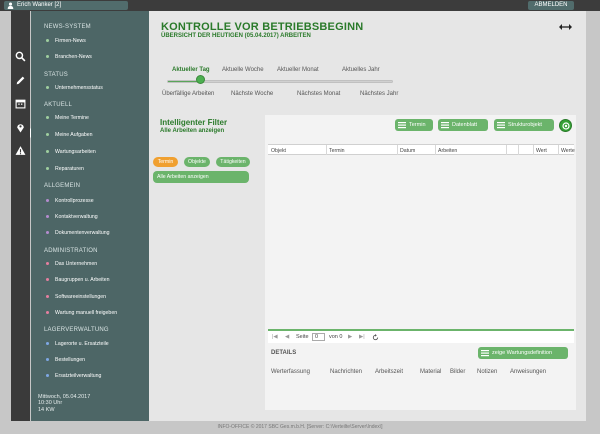 The width and height of the screenshot is (600, 434). Describe the element at coordinates (70, 201) in the screenshot. I see `sidebar-item-kontrollprozesse: Kontrollprozesse` at that location.